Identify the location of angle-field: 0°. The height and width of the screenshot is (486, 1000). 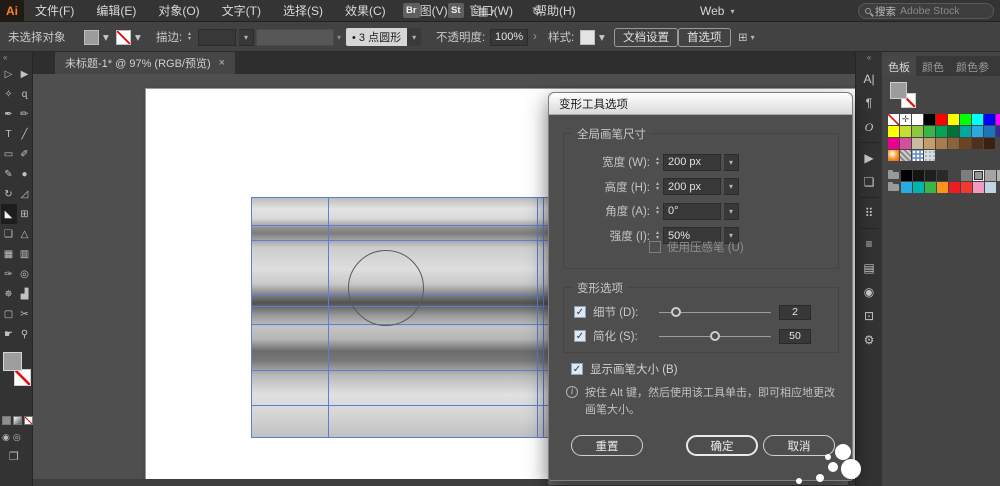
(692, 211).